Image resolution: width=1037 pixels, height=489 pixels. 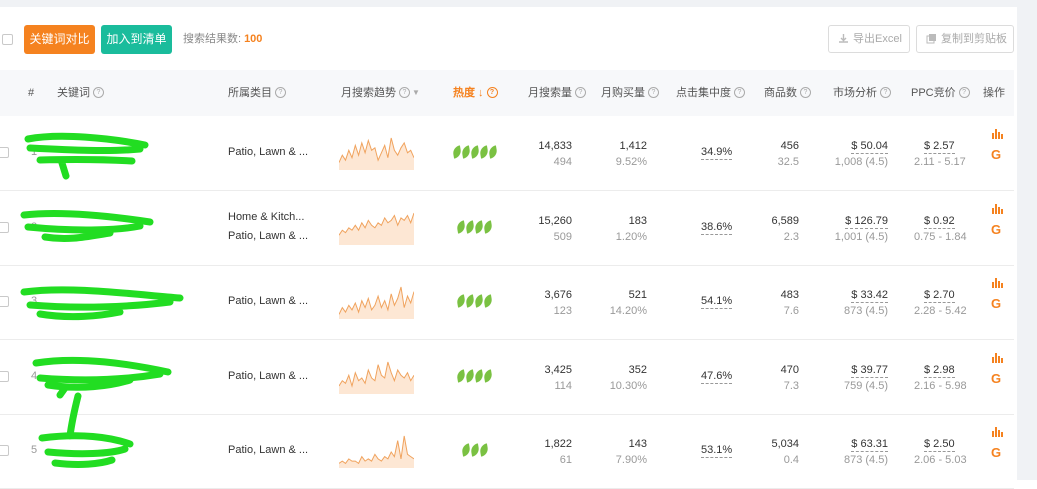 What do you see at coordinates (380, 93) in the screenshot?
I see `column-trend: 月搜索趋势? ▼` at bounding box center [380, 93].